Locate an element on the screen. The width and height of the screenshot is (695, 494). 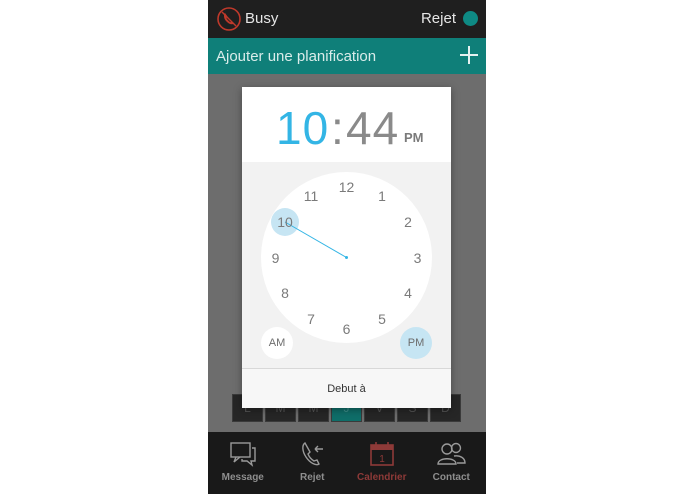
nav-label: Calendrier is located at coordinates (382, 477).